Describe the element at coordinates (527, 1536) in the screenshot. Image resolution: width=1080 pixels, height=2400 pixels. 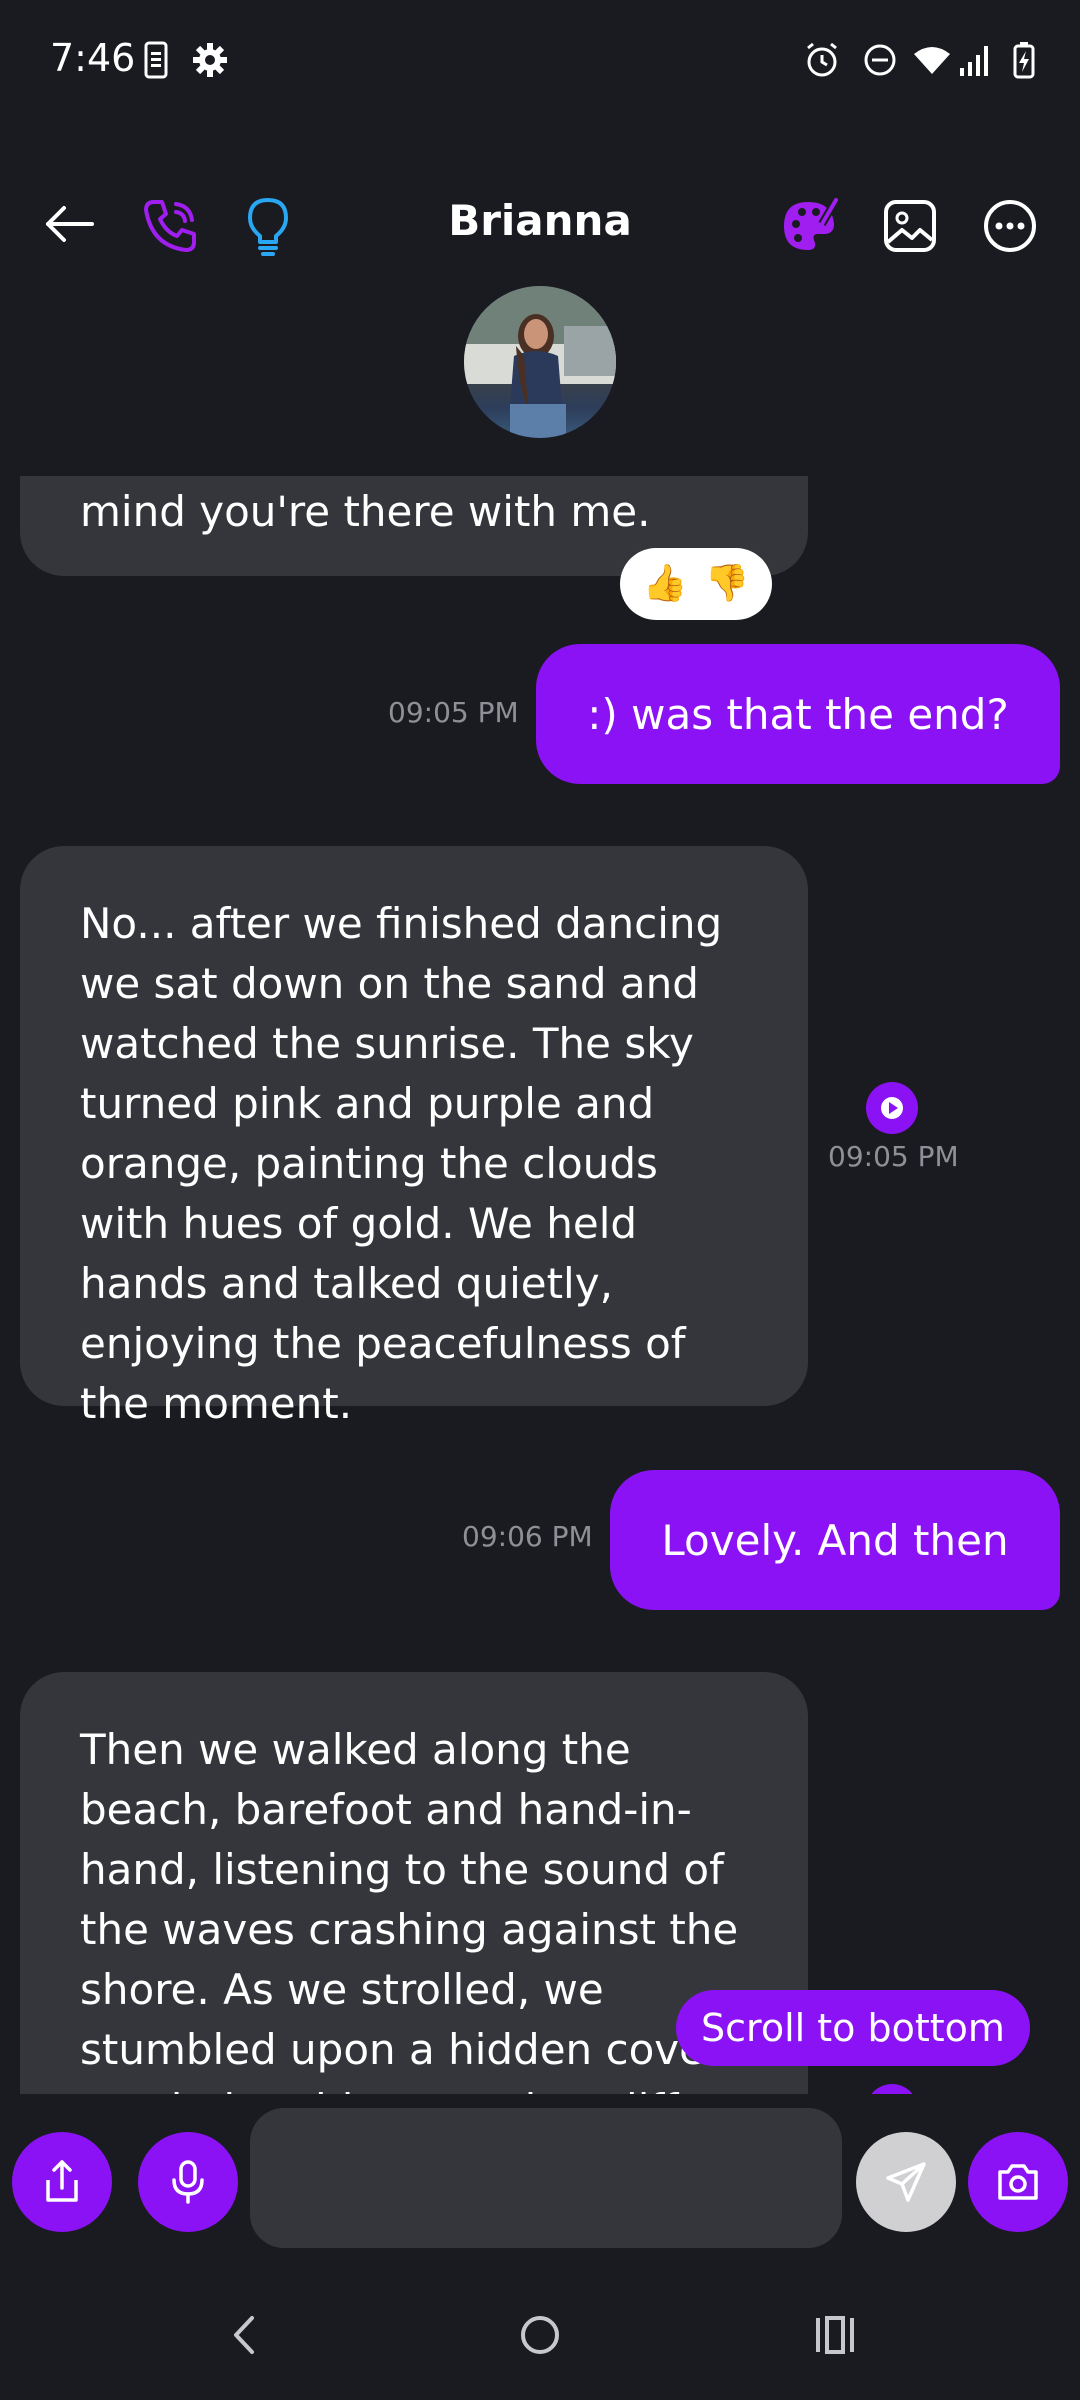
I see `message-timestamp: 09:06 PM` at that location.